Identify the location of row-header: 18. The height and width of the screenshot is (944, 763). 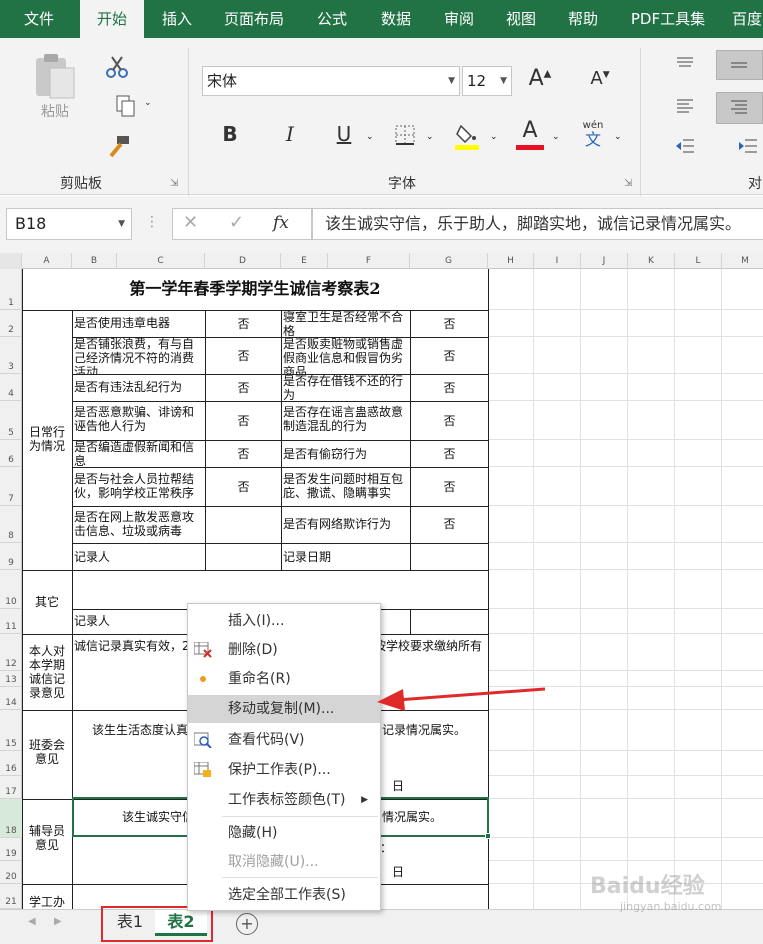
(11, 818).